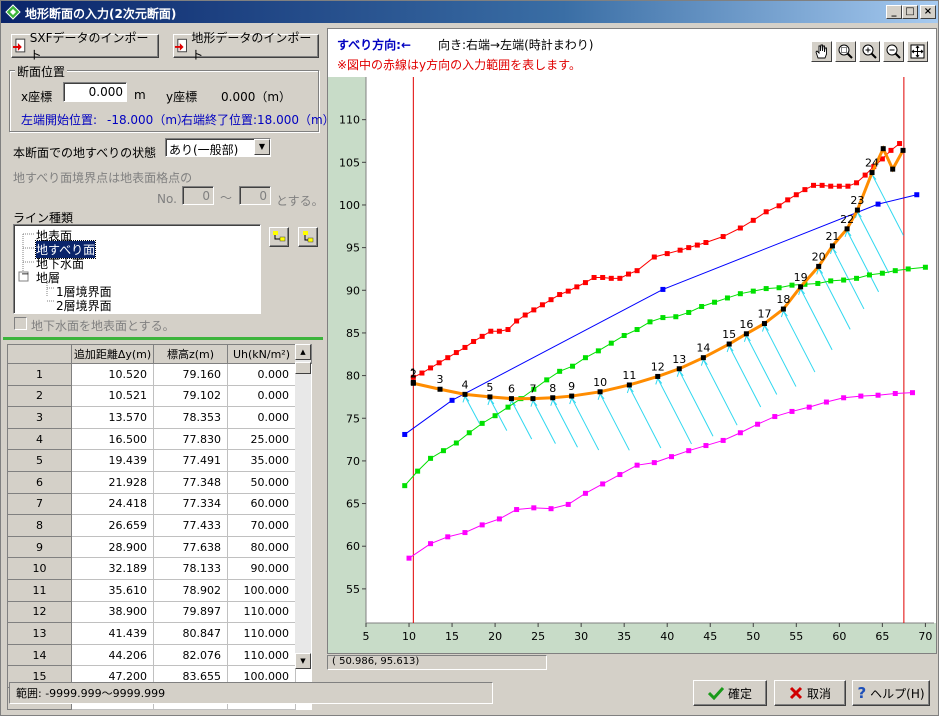 The height and width of the screenshot is (716, 939). What do you see at coordinates (112, 439) in the screenshot?
I see `table-cell: 16.500` at bounding box center [112, 439].